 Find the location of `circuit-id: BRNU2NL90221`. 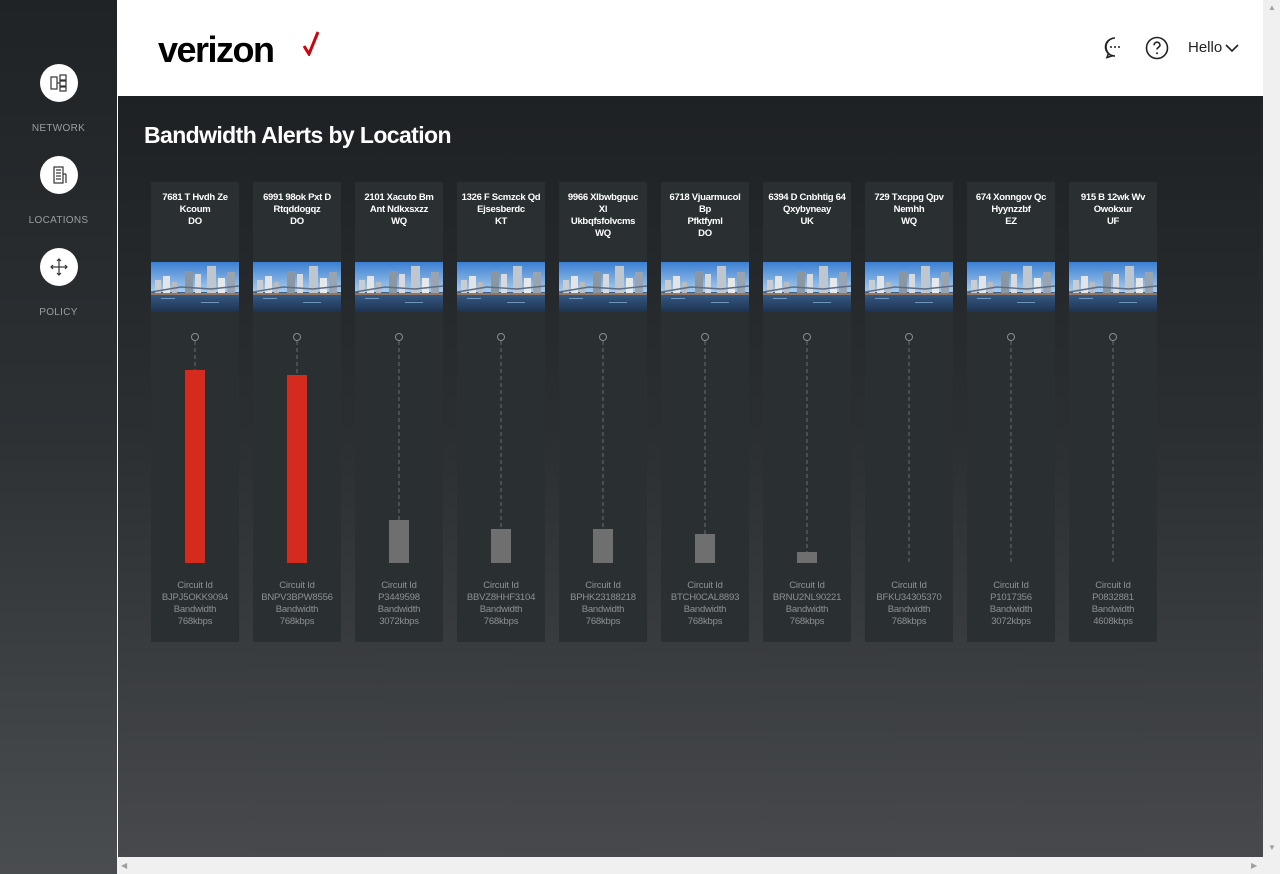

circuit-id: BRNU2NL90221 is located at coordinates (807, 597).